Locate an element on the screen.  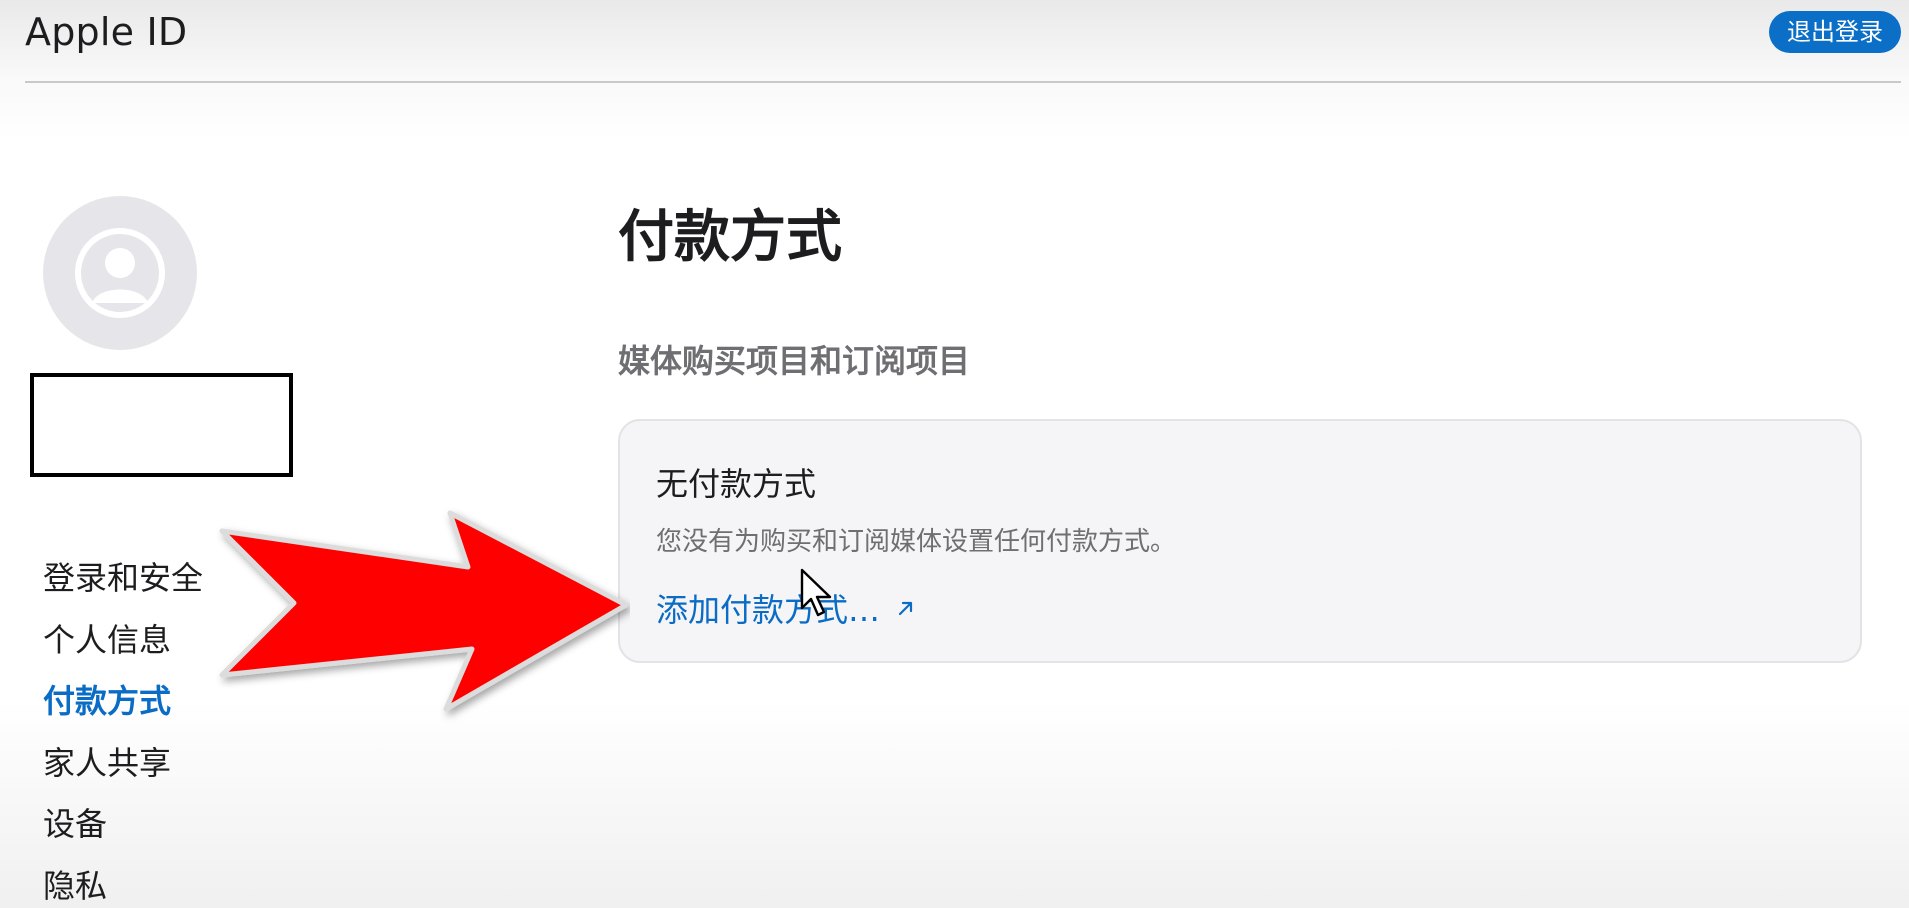
sidebar-item-devices: 设备 is located at coordinates (153, 825).